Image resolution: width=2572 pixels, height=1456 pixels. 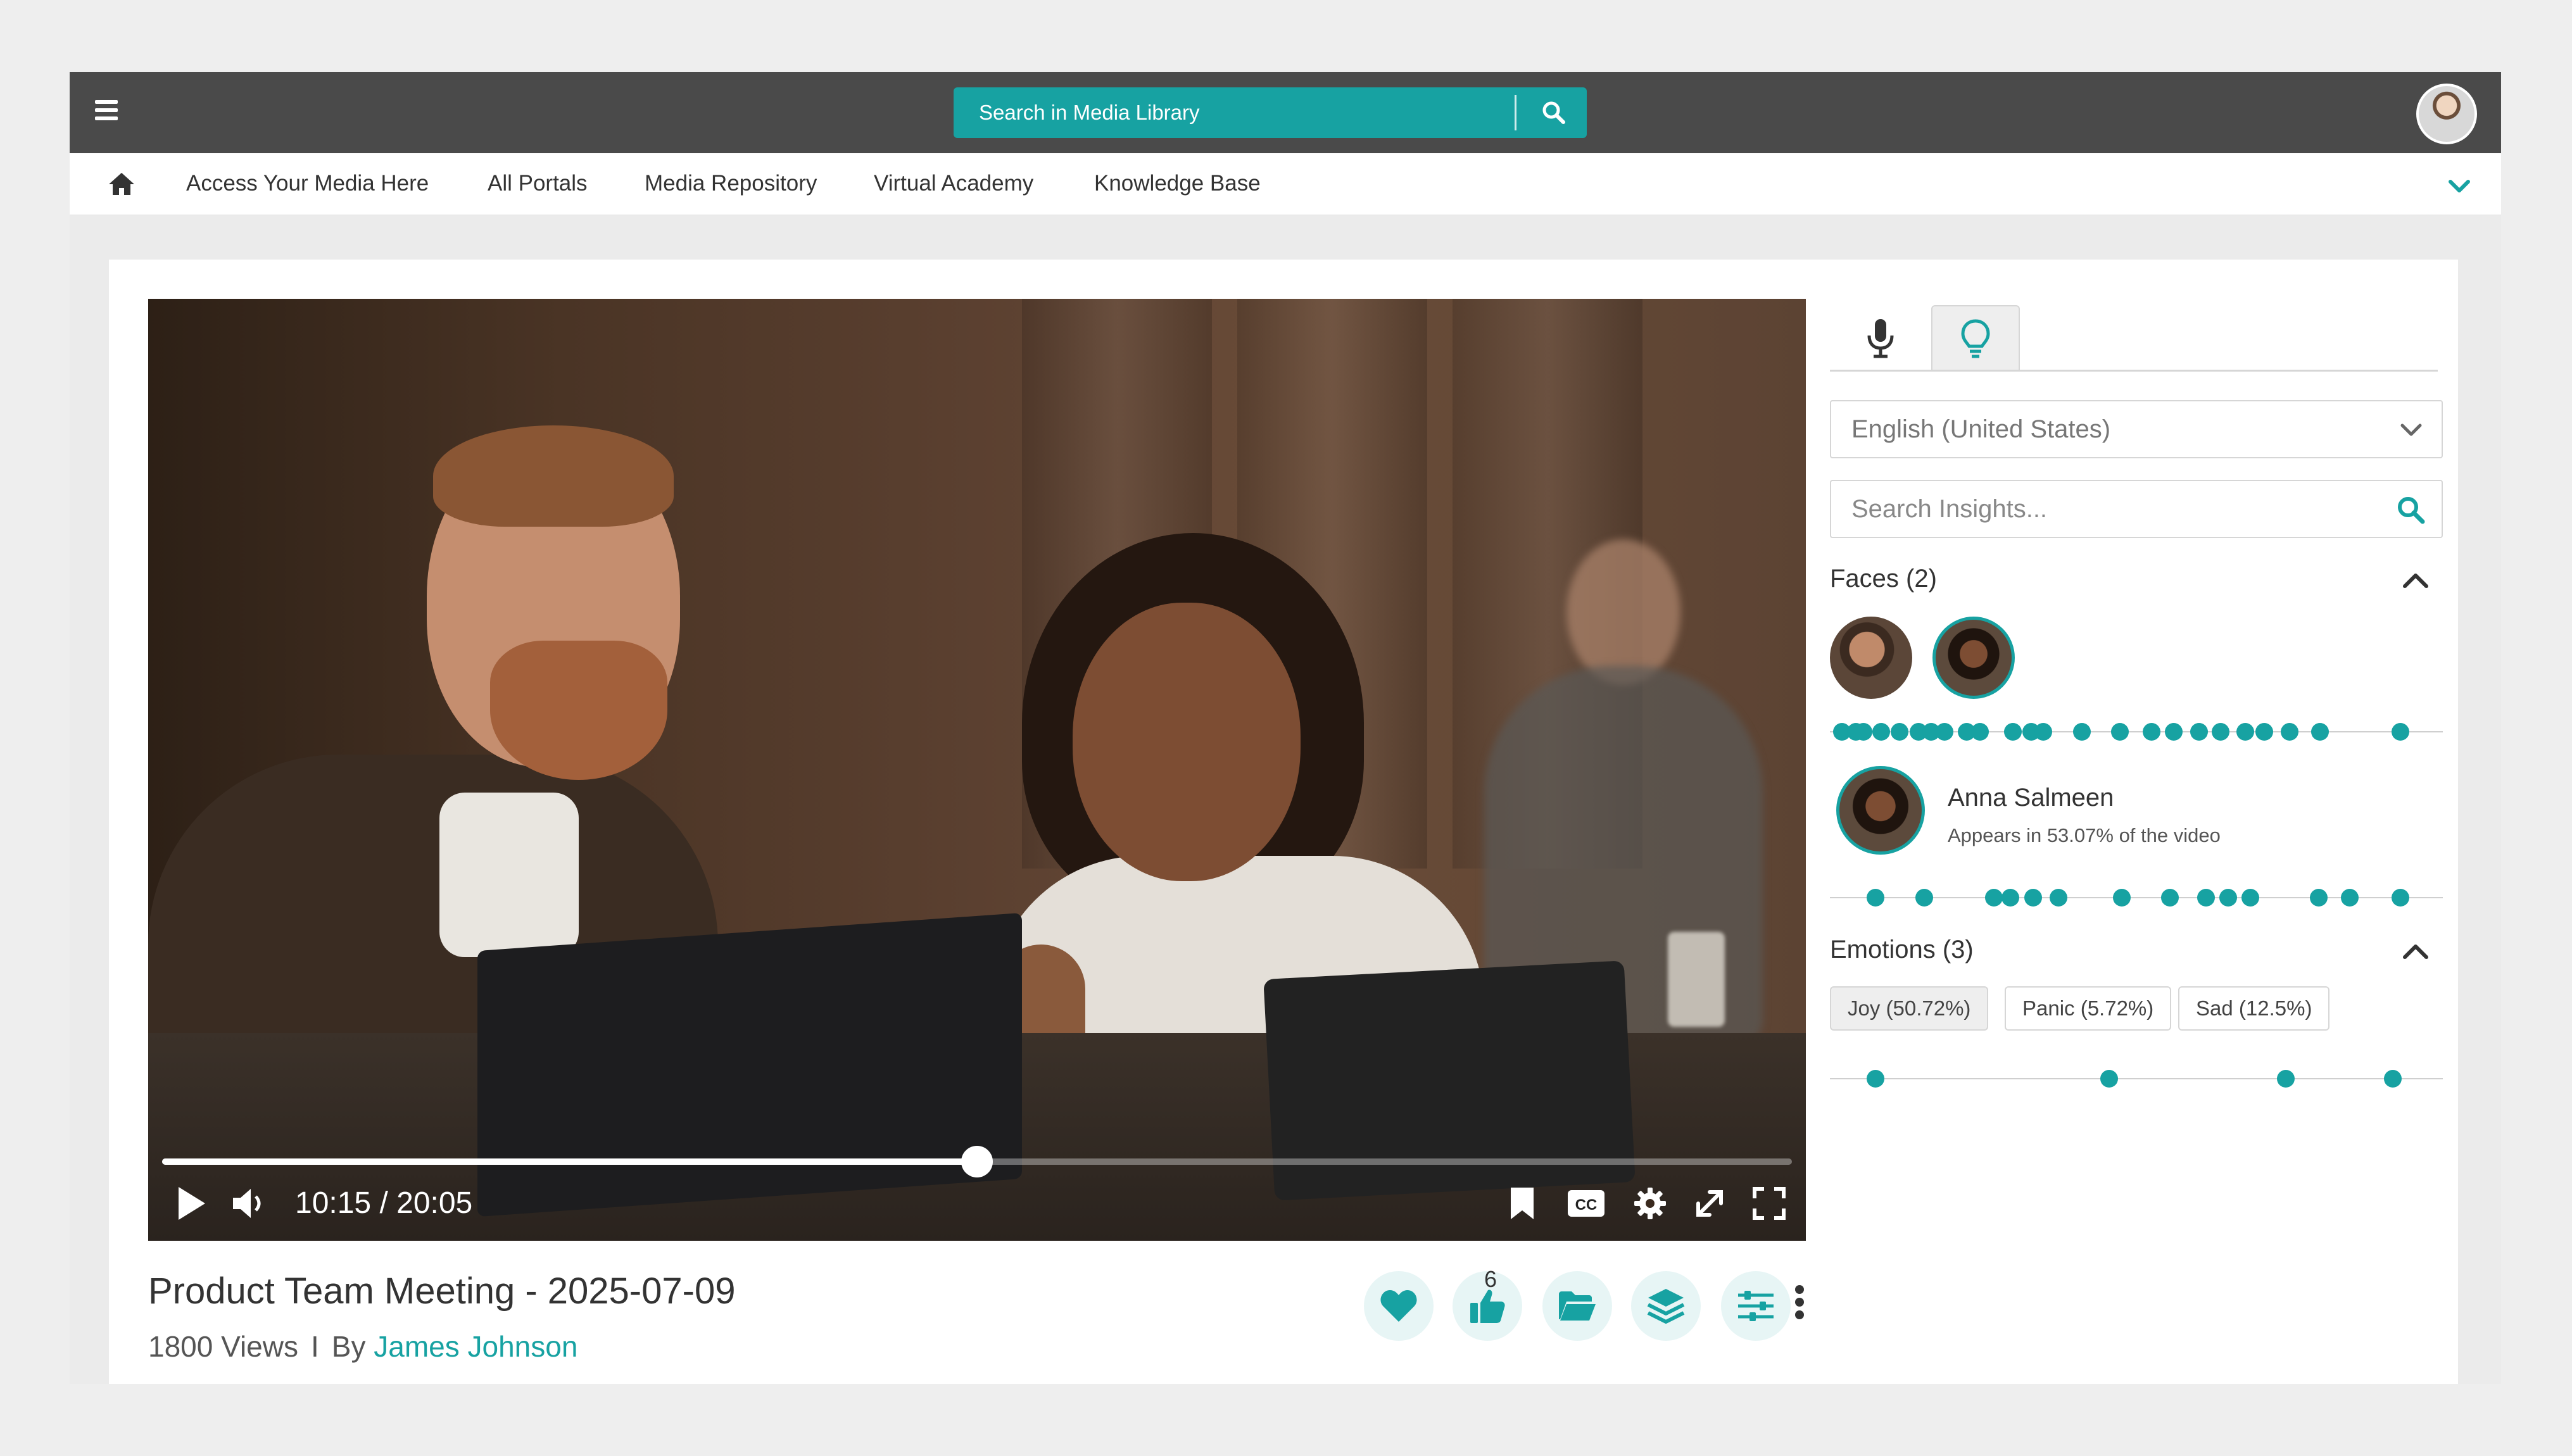 What do you see at coordinates (1491, 1279) in the screenshot?
I see `like-count: 6` at bounding box center [1491, 1279].